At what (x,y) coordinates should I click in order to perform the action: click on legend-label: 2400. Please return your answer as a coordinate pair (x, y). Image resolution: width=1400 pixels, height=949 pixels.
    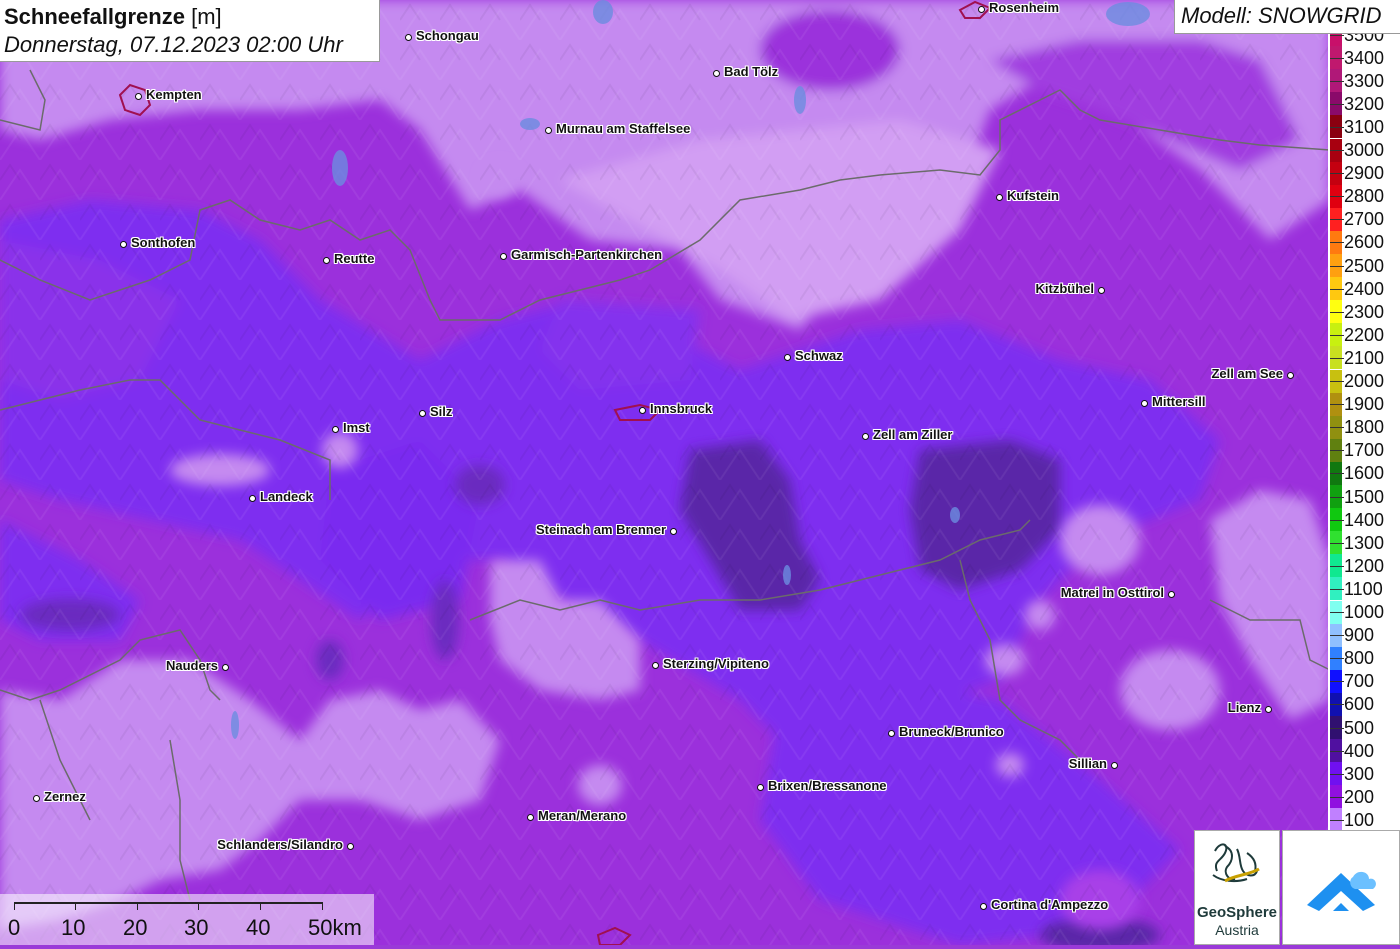
    Looking at the image, I should click on (1364, 288).